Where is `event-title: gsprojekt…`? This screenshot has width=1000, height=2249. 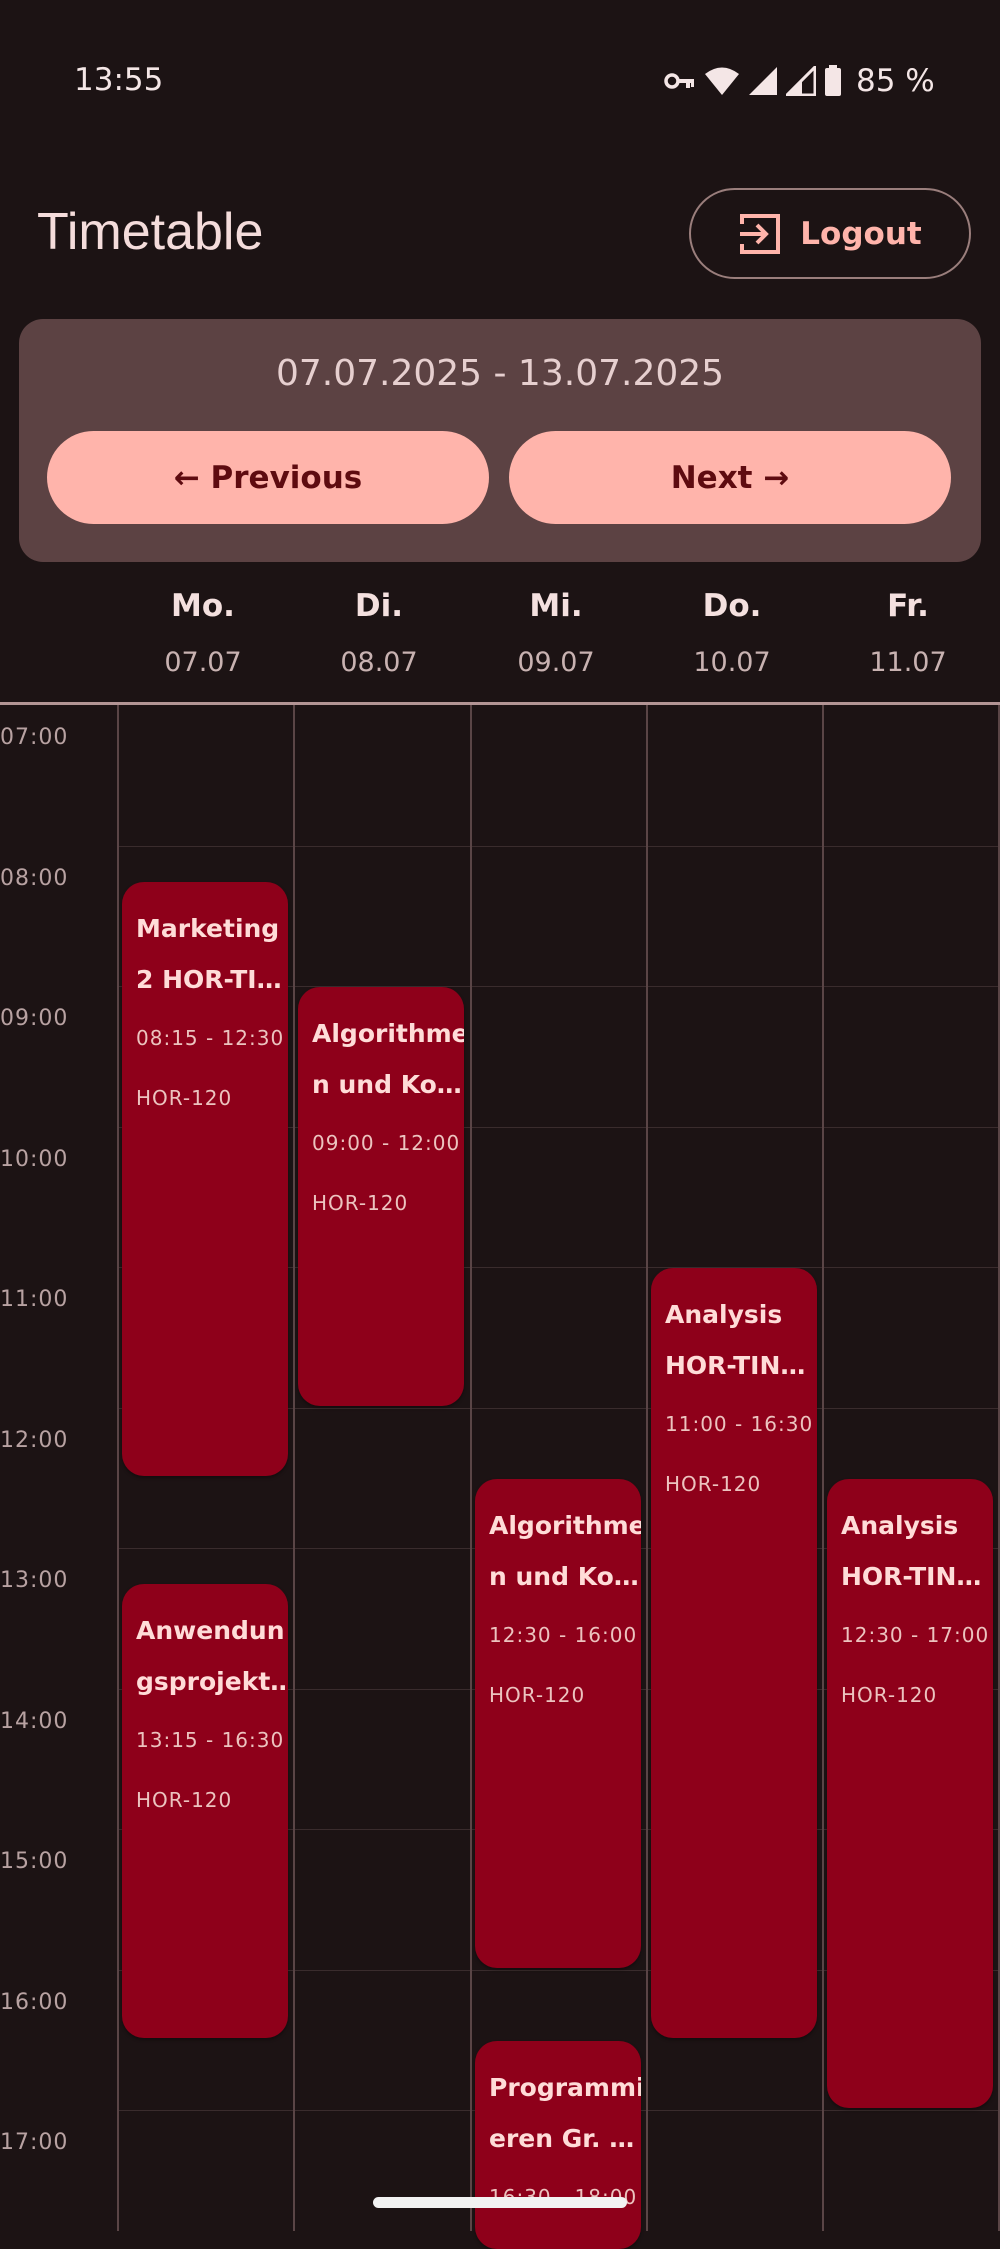 event-title: gsprojekt… is located at coordinates (212, 1681).